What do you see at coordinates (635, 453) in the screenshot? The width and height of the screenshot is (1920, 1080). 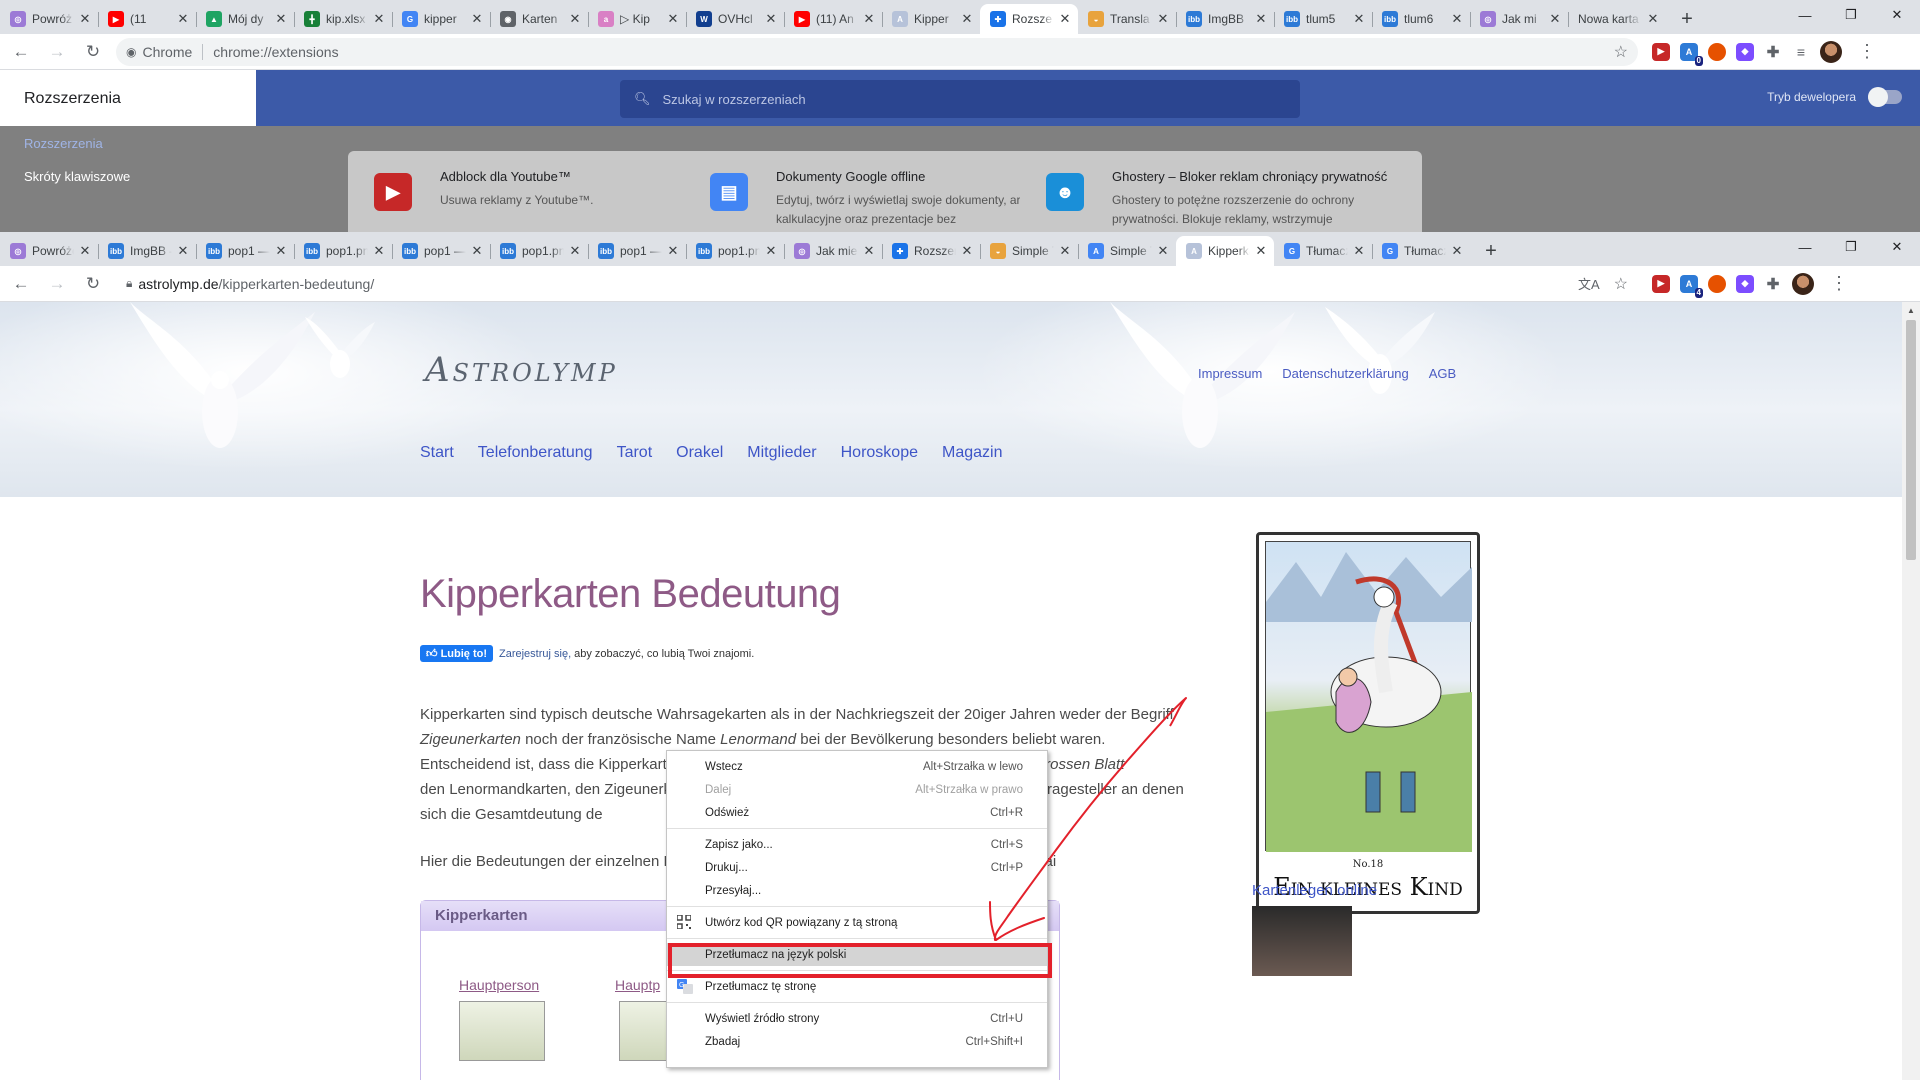 I see `nav-item: Tarot` at bounding box center [635, 453].